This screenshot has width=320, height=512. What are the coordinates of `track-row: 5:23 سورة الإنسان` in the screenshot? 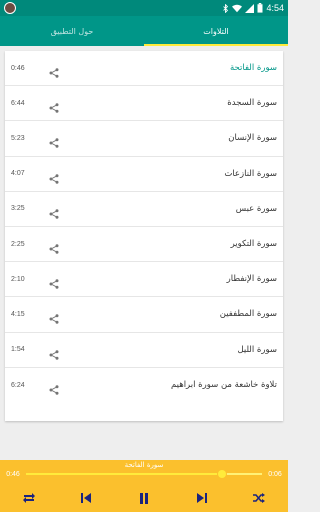 It's located at (144, 139).